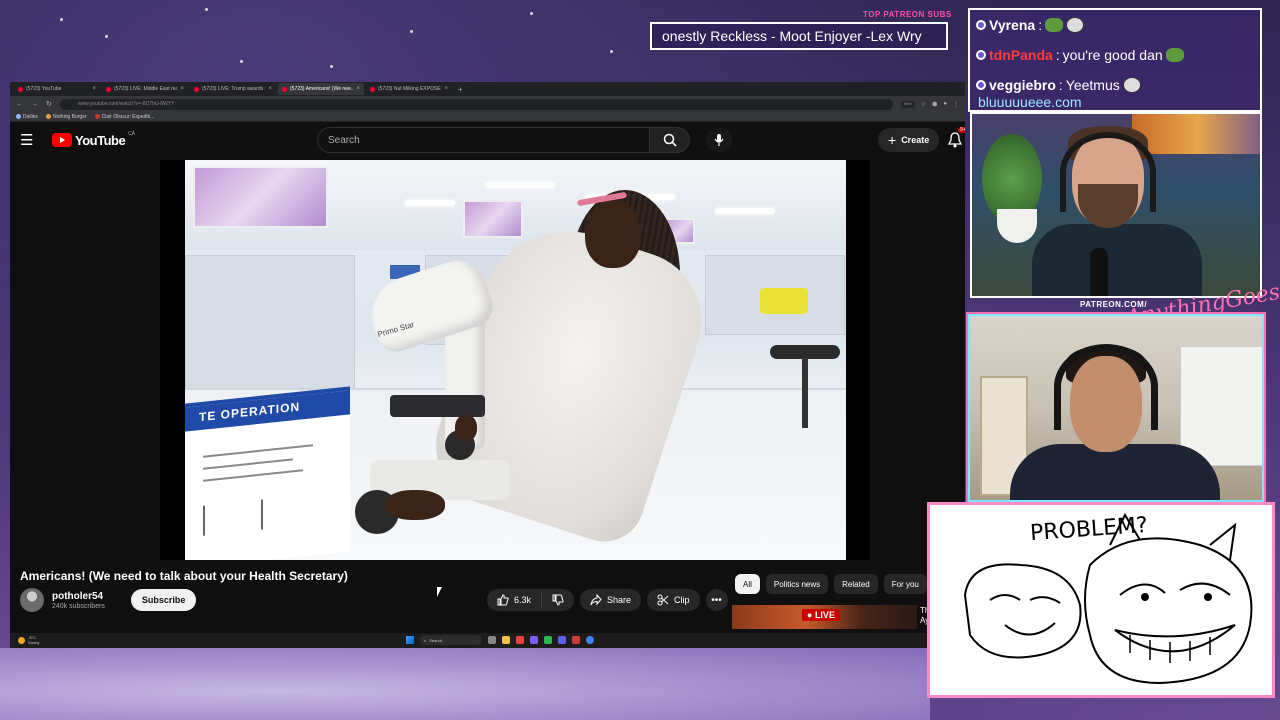 This screenshot has height=720, width=1280. Describe the element at coordinates (955, 140) in the screenshot. I see `notifications-bell-icon` at that location.